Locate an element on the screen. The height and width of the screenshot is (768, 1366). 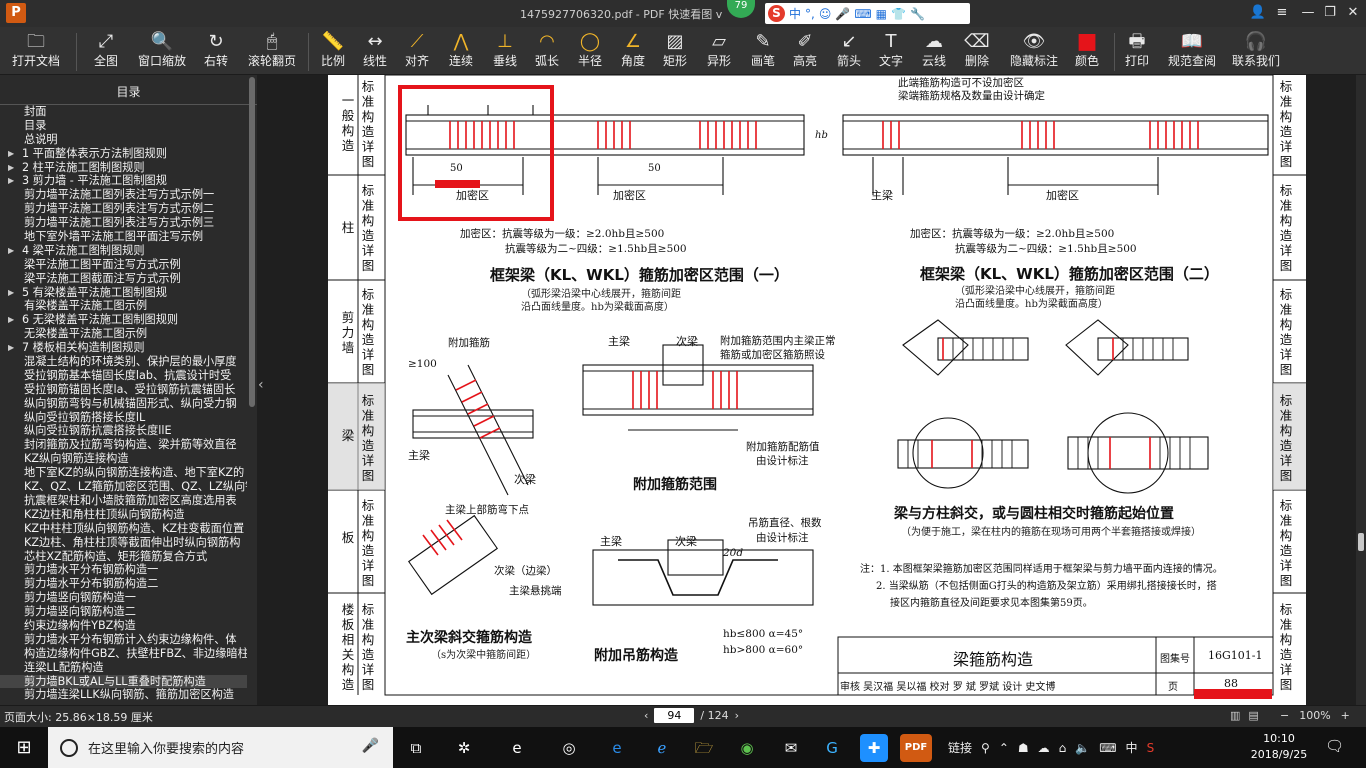
sogou-logo-icon: S is located at coordinates (776, 13).